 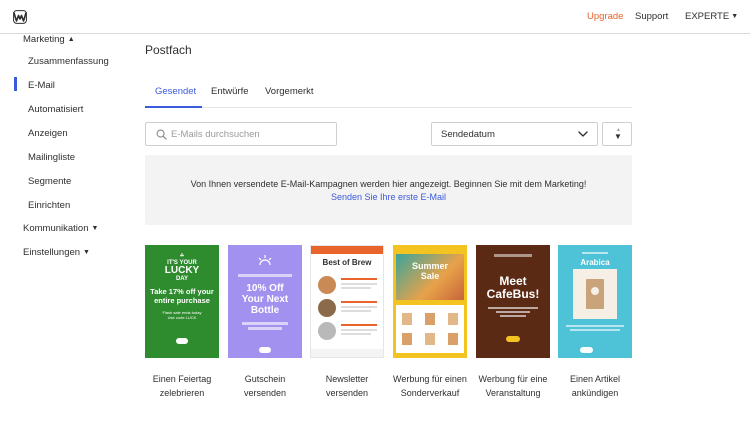 What do you see at coordinates (514, 134) in the screenshot?
I see `sort-select: Sendedatum` at bounding box center [514, 134].